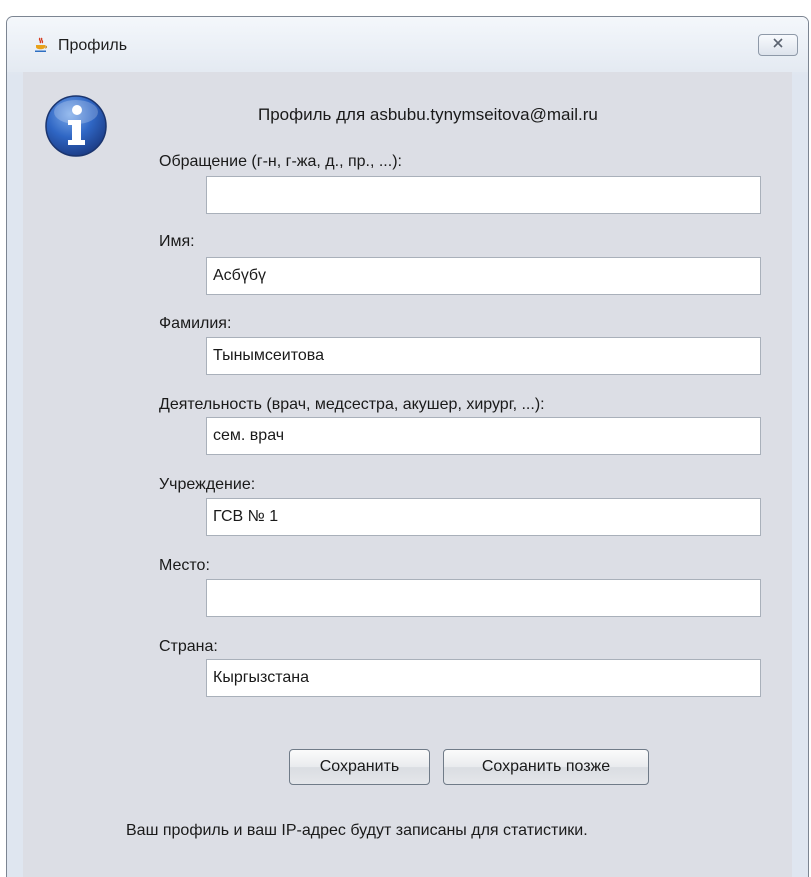 The image size is (811, 877). Describe the element at coordinates (177, 241) in the screenshot. I see `first-name-label: Имя:` at that location.